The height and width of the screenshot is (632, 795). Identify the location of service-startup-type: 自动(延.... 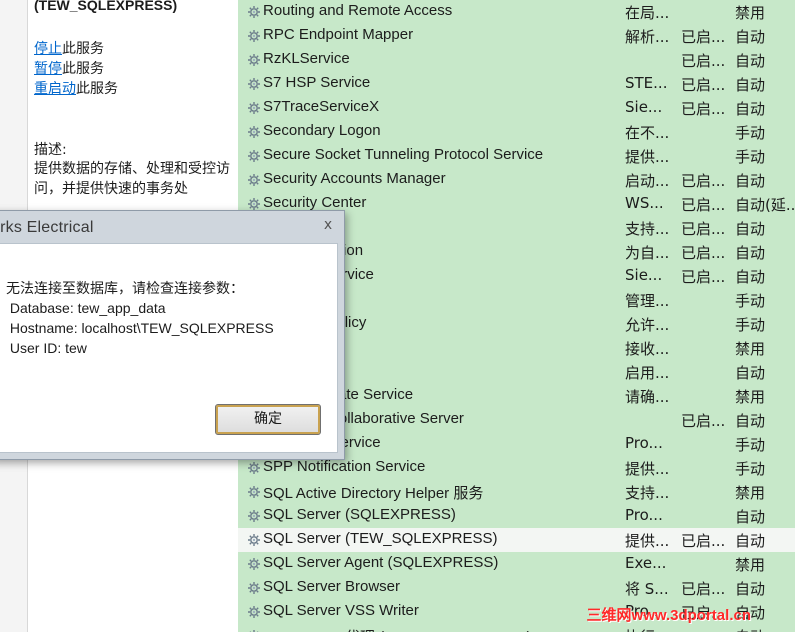
(765, 205).